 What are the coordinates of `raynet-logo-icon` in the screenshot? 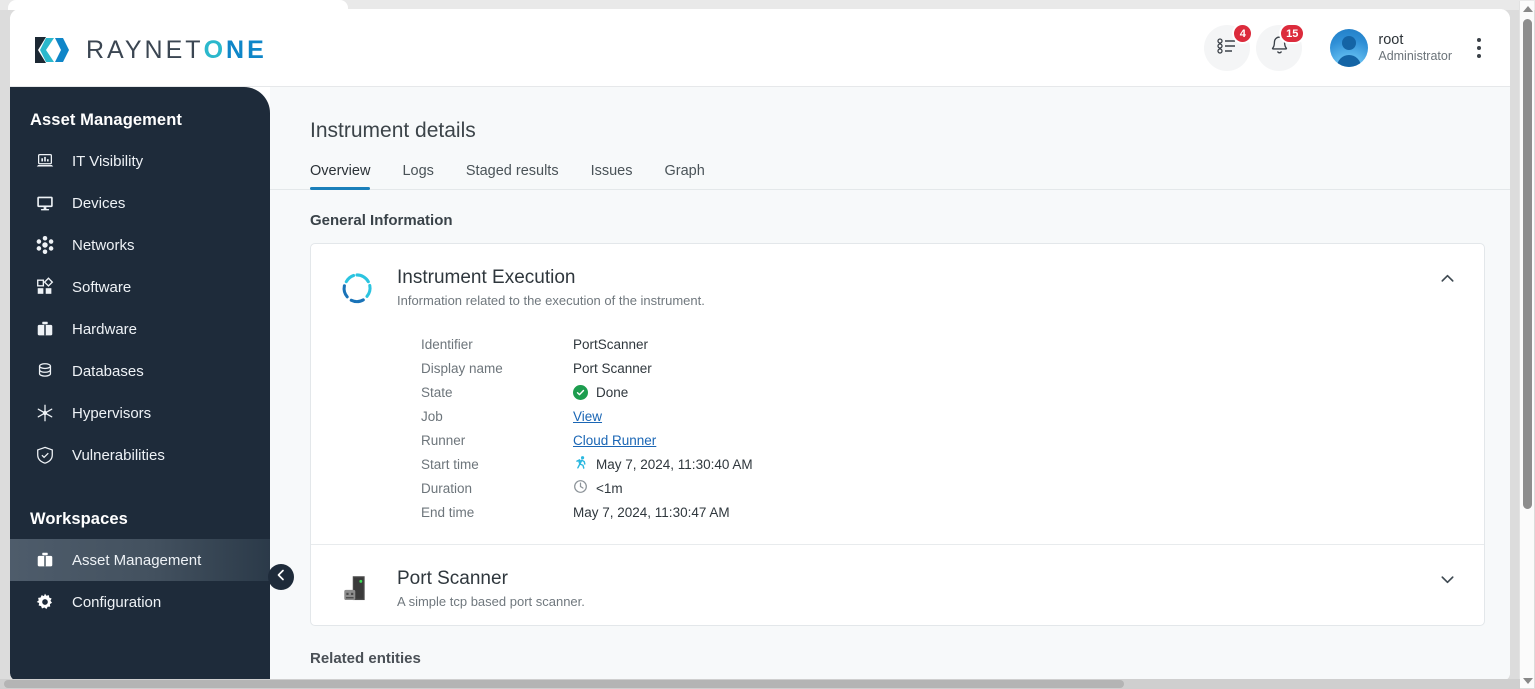 It's located at (53, 50).